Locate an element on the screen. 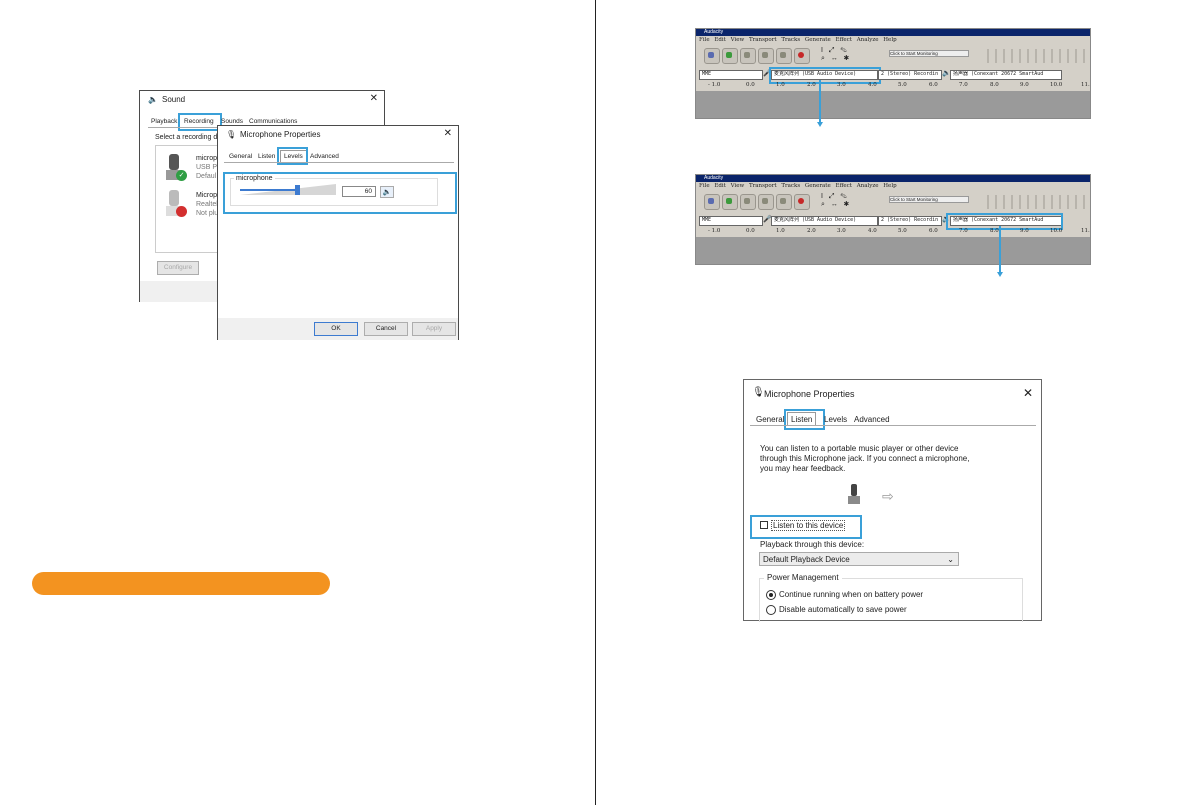  microphone-jack-icon is located at coordinates (854, 495).